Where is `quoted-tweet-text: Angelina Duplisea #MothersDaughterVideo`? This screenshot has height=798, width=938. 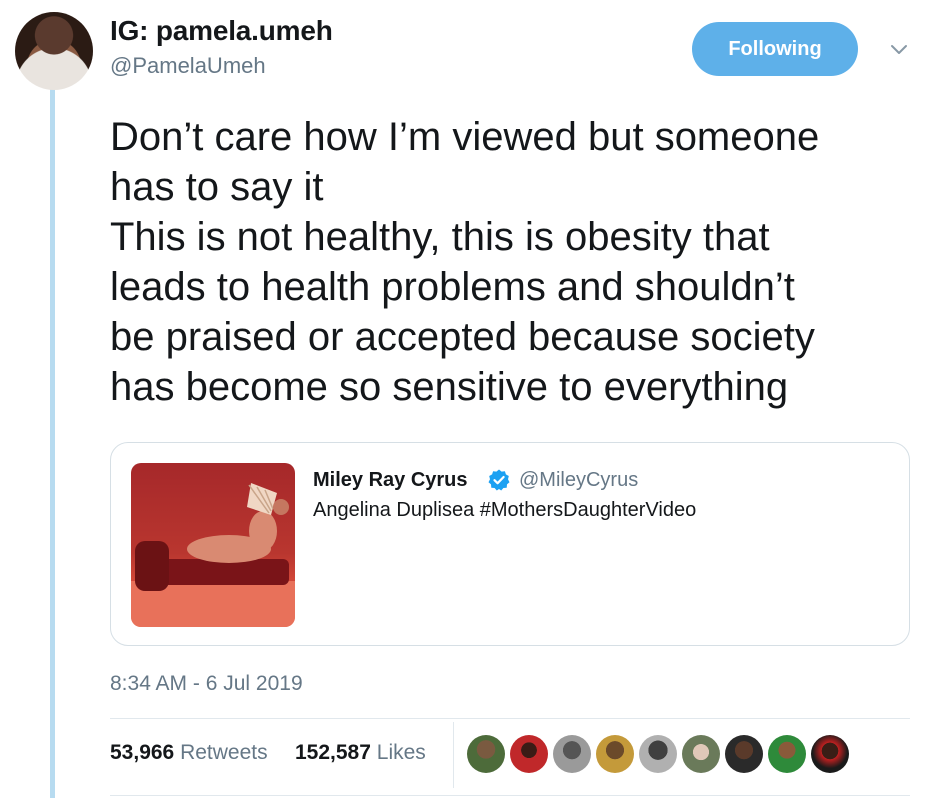
quoted-tweet-text: Angelina Duplisea #MothersDaughterVideo is located at coordinates (505, 510).